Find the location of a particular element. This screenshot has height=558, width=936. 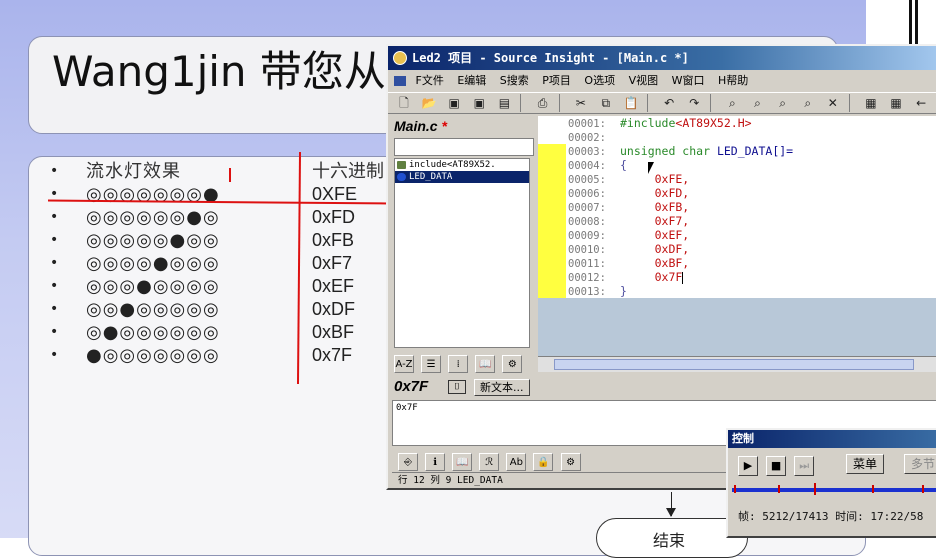

code-line: 00012: 0x7F is located at coordinates (680, 277).